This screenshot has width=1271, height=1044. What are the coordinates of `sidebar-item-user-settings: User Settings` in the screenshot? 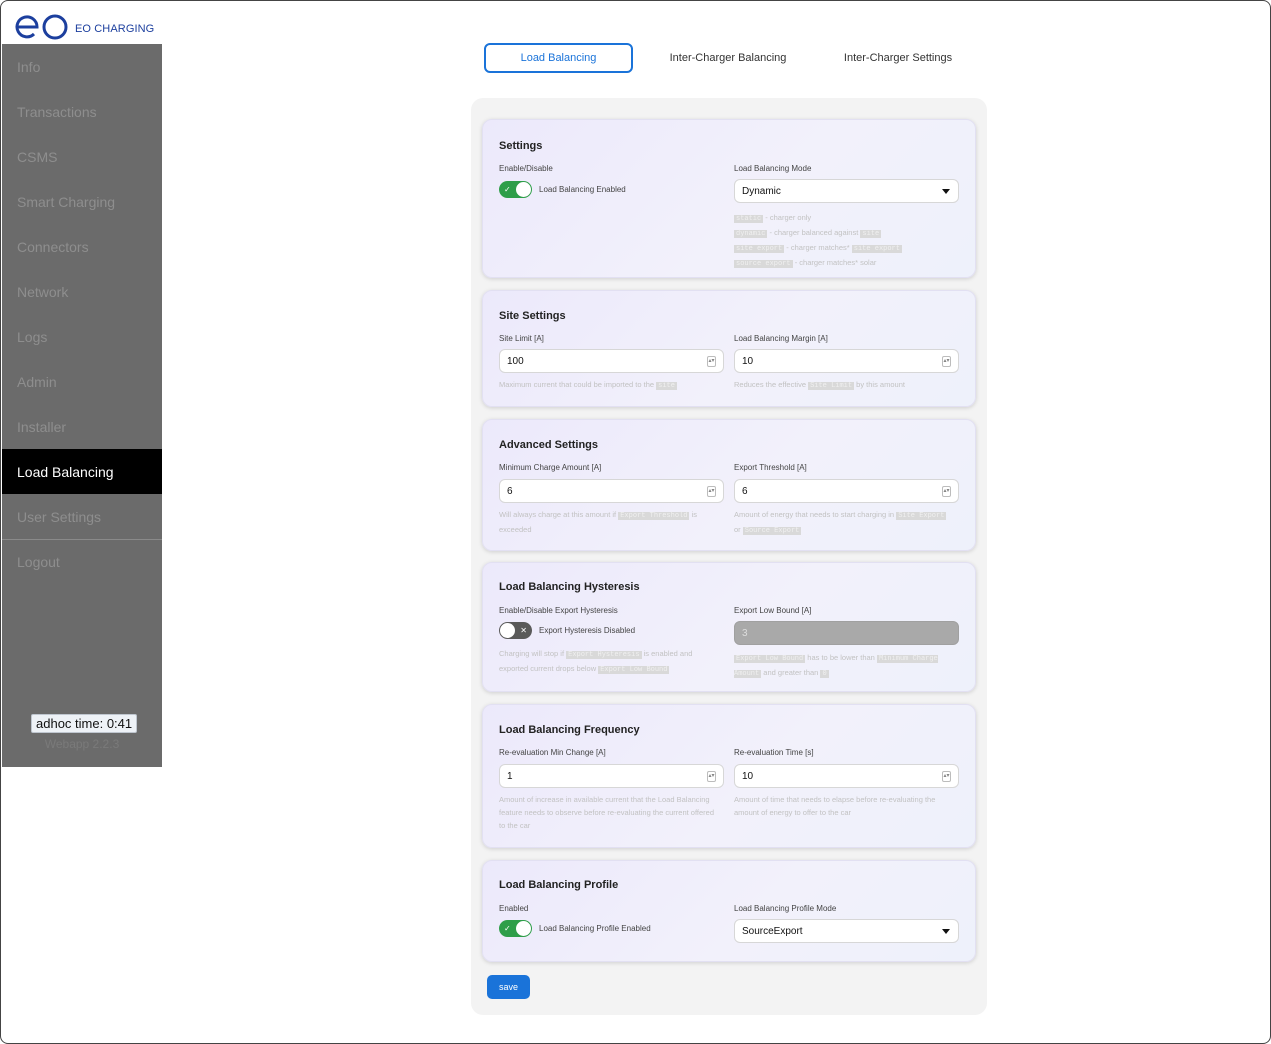 It's located at (82, 516).